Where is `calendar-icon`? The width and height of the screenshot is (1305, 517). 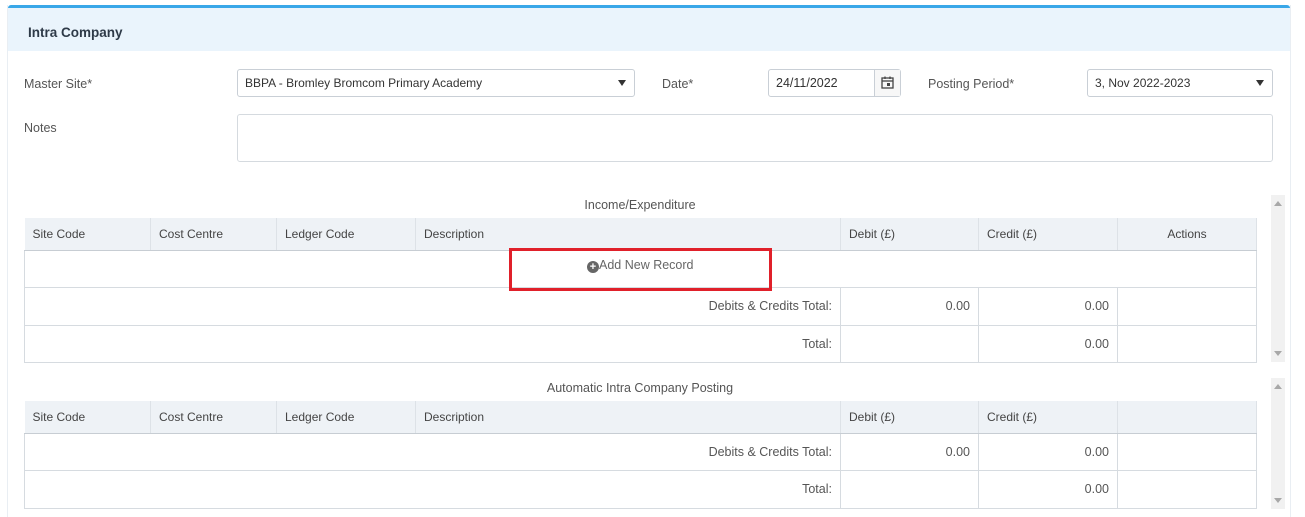 calendar-icon is located at coordinates (887, 82).